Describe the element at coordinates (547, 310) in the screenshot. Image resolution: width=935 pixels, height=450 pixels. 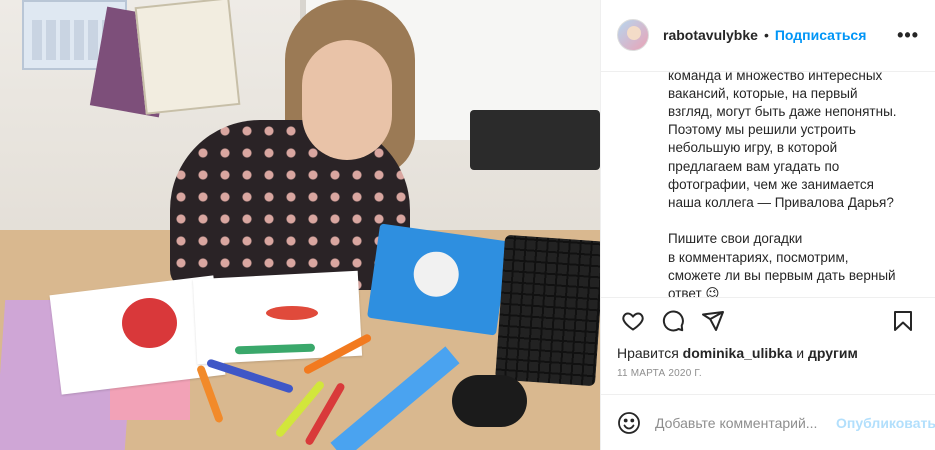
I see `photo-keyboard` at that location.